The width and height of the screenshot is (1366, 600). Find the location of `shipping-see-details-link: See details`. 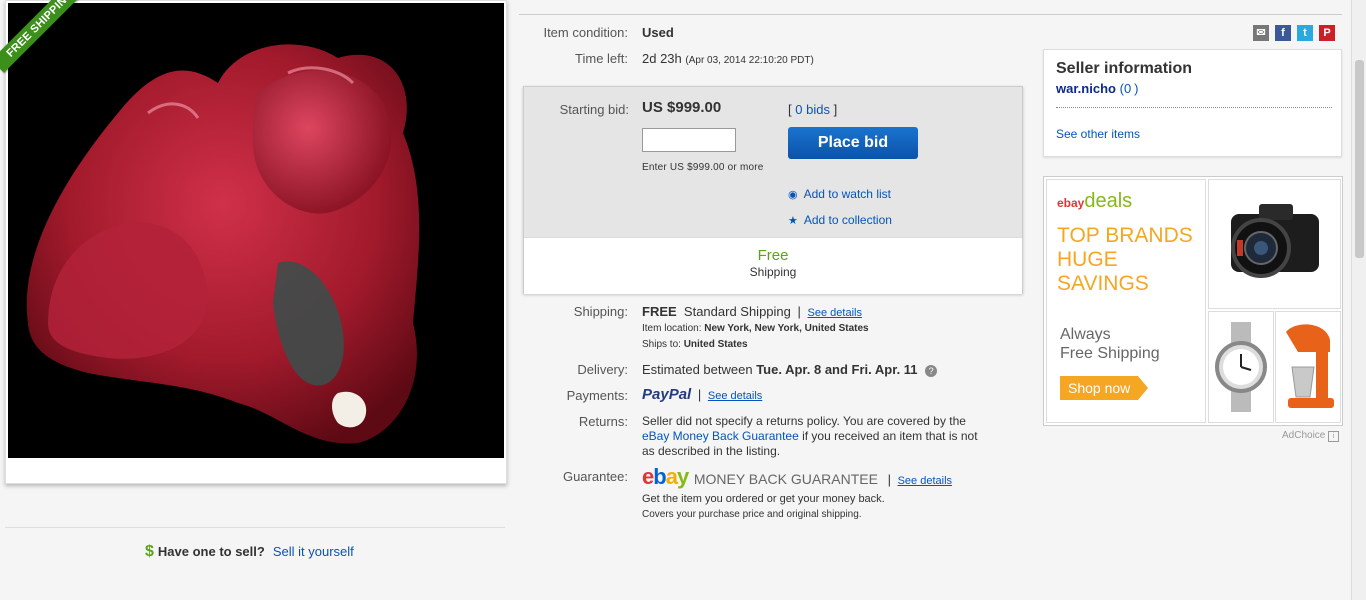

shipping-see-details-link: See details is located at coordinates (835, 313).